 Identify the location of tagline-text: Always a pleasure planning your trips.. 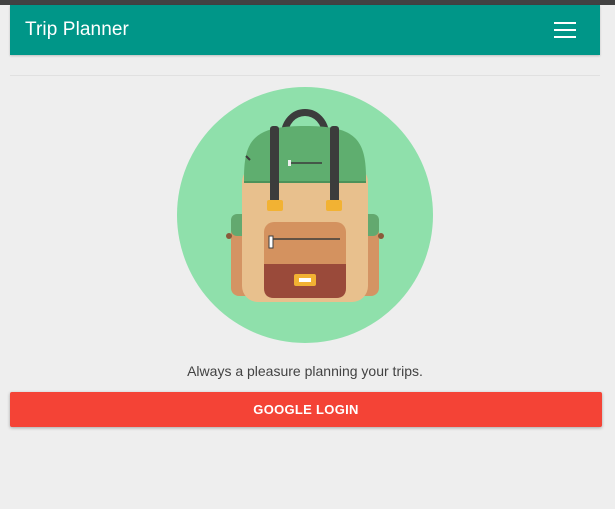
(305, 371).